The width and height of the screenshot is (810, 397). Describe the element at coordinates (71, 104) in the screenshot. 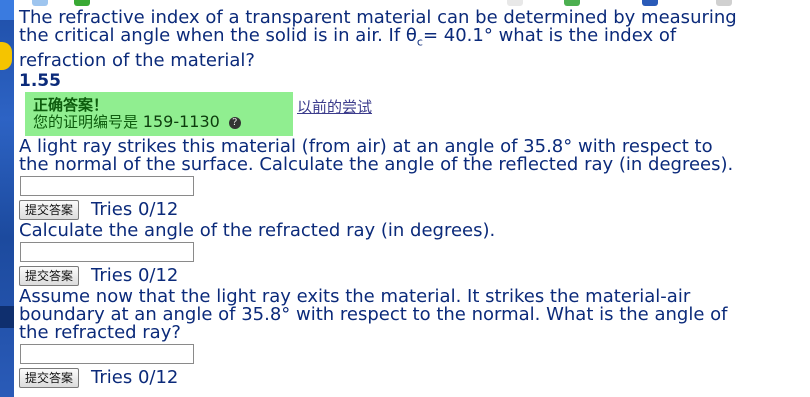

I see `correct-title: 正确答案！` at that location.